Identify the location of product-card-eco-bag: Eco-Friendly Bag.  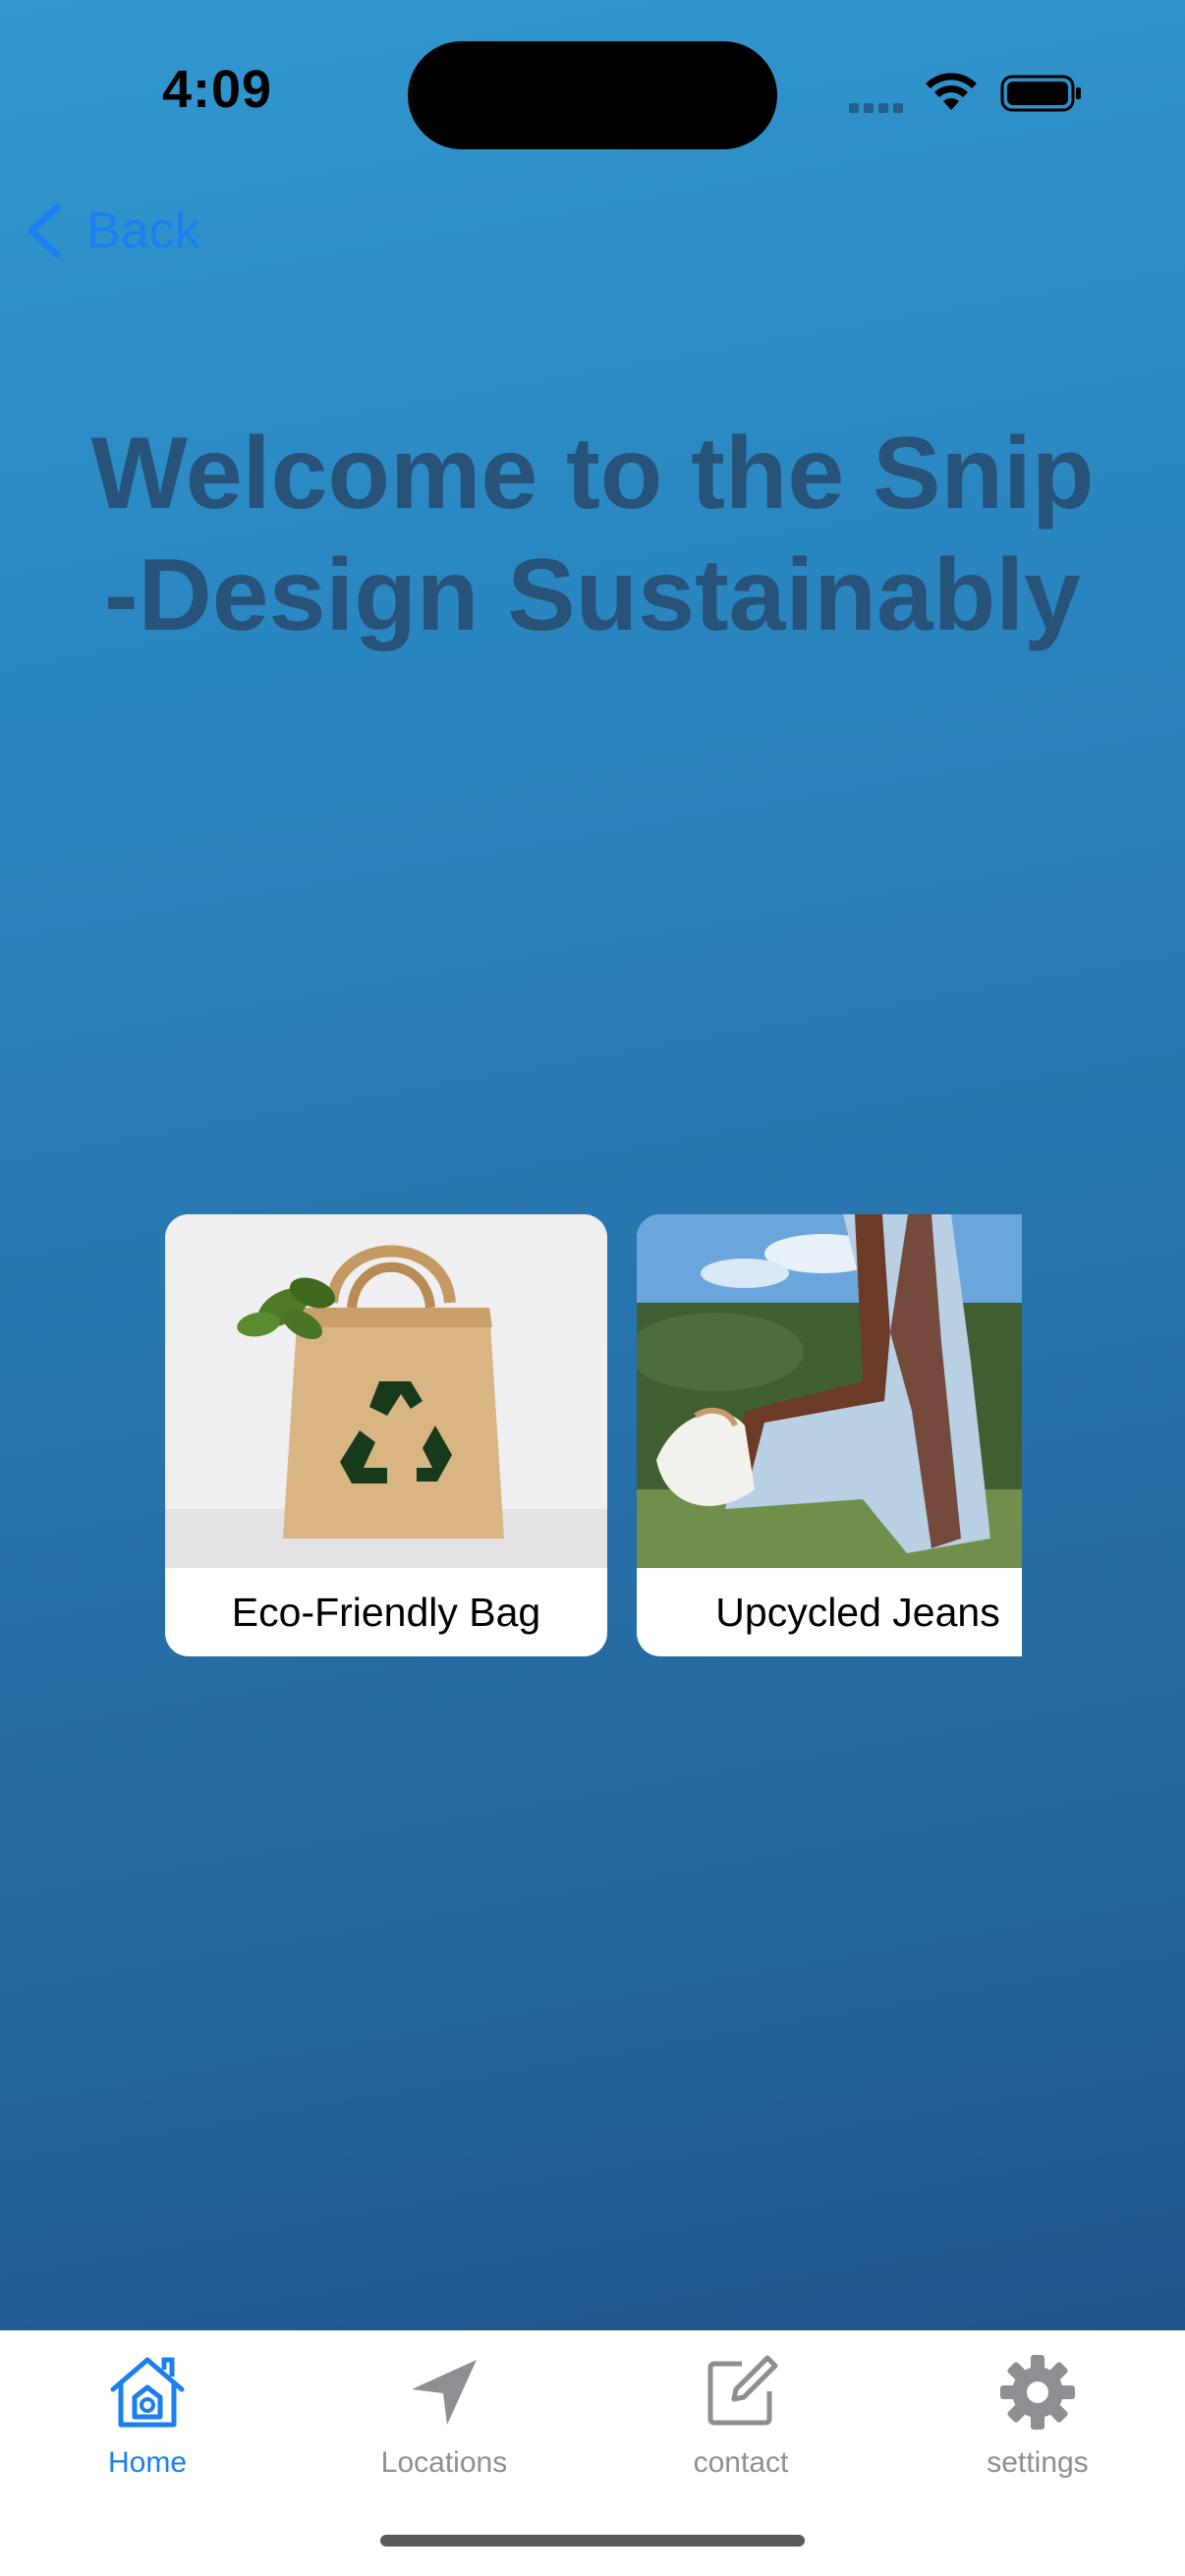
(386, 1435).